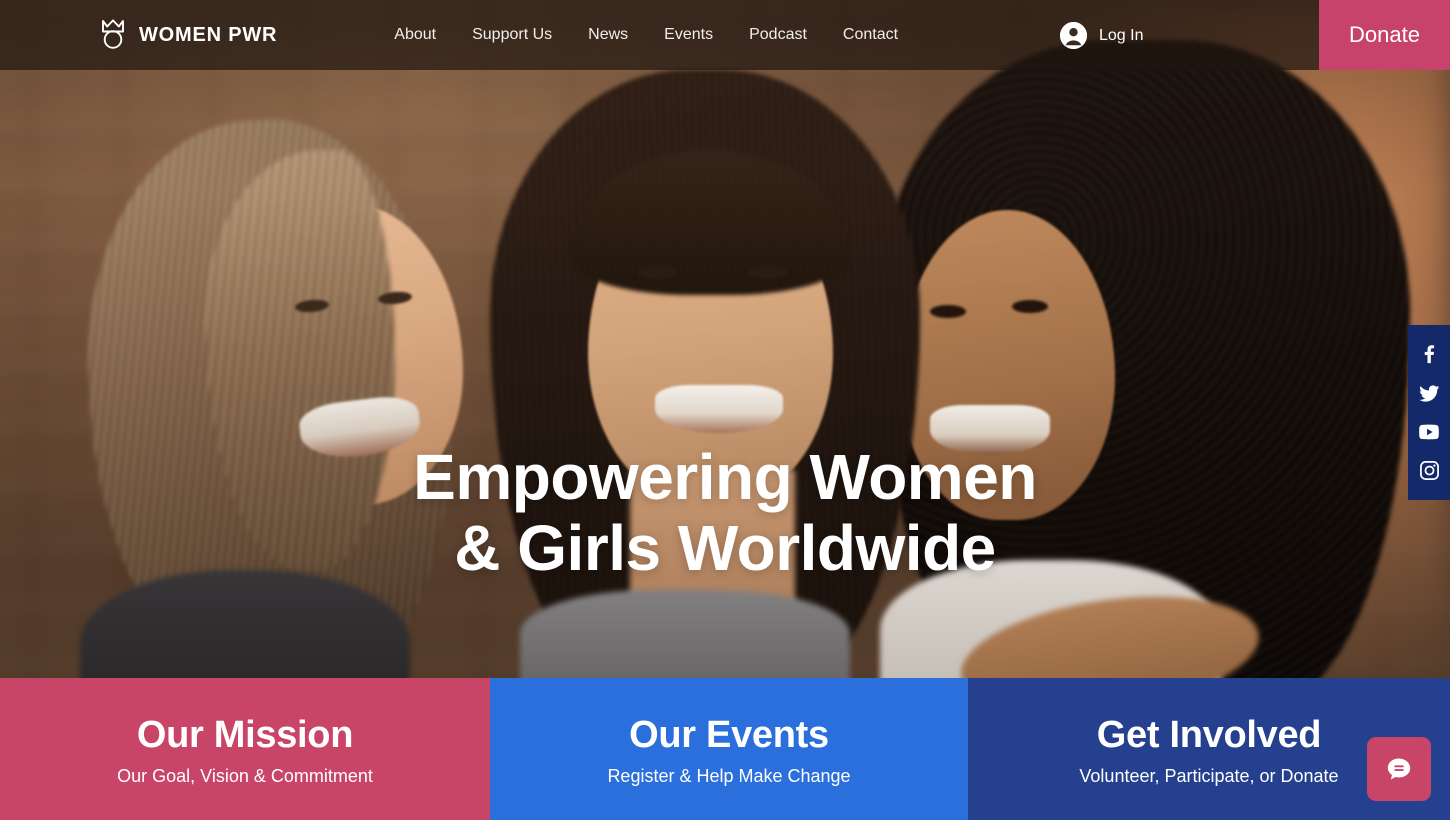 Image resolution: width=1450 pixels, height=820 pixels. I want to click on tulip-crown-logo-icon, so click(113, 34).